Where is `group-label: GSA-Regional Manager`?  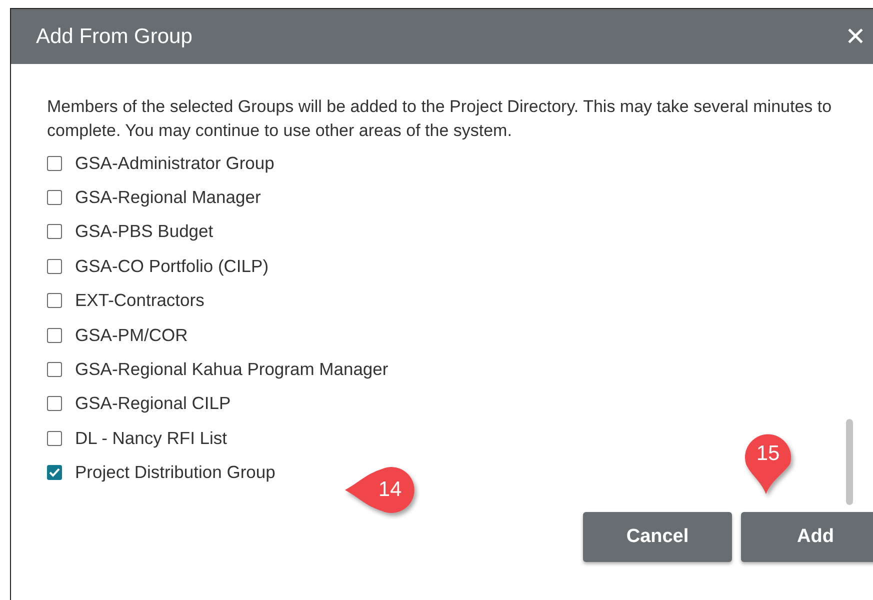 group-label: GSA-Regional Manager is located at coordinates (168, 197).